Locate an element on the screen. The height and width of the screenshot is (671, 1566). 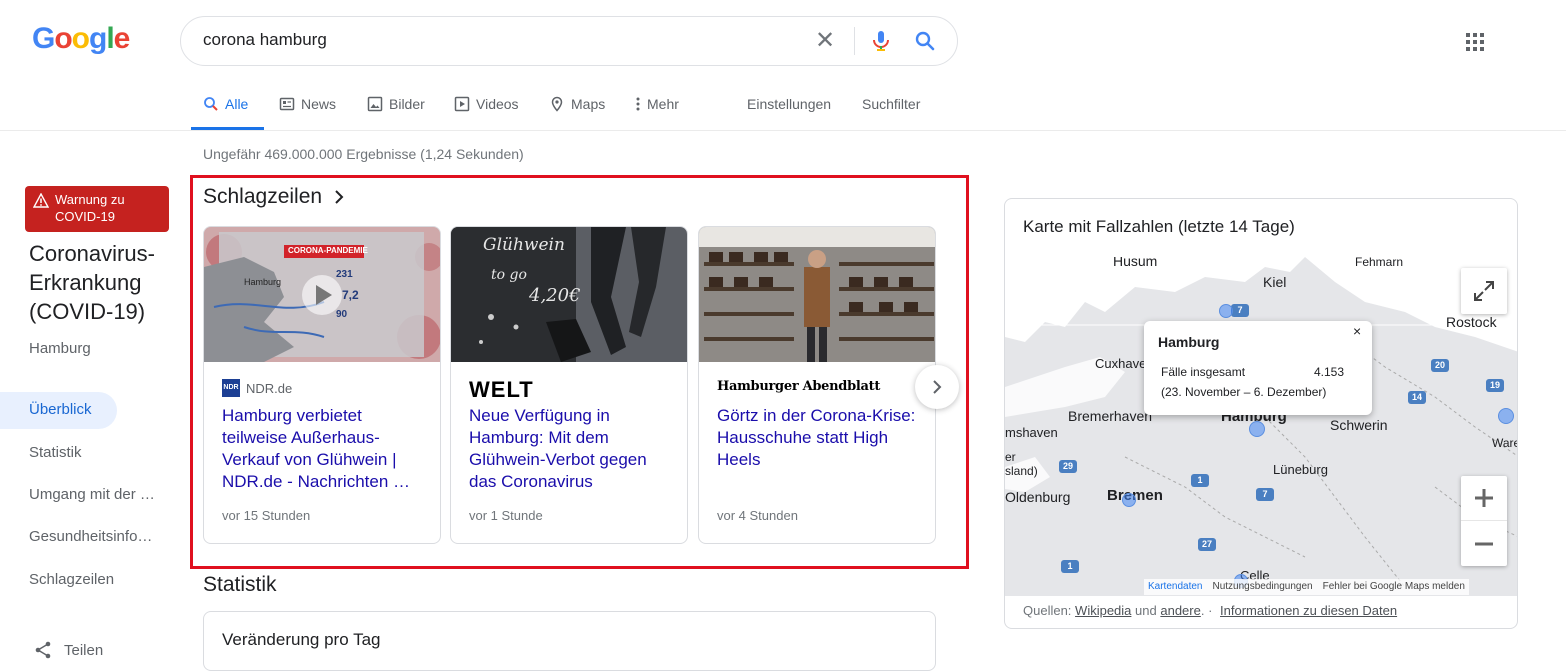
share-label: Teilen is located at coordinates (84, 650).